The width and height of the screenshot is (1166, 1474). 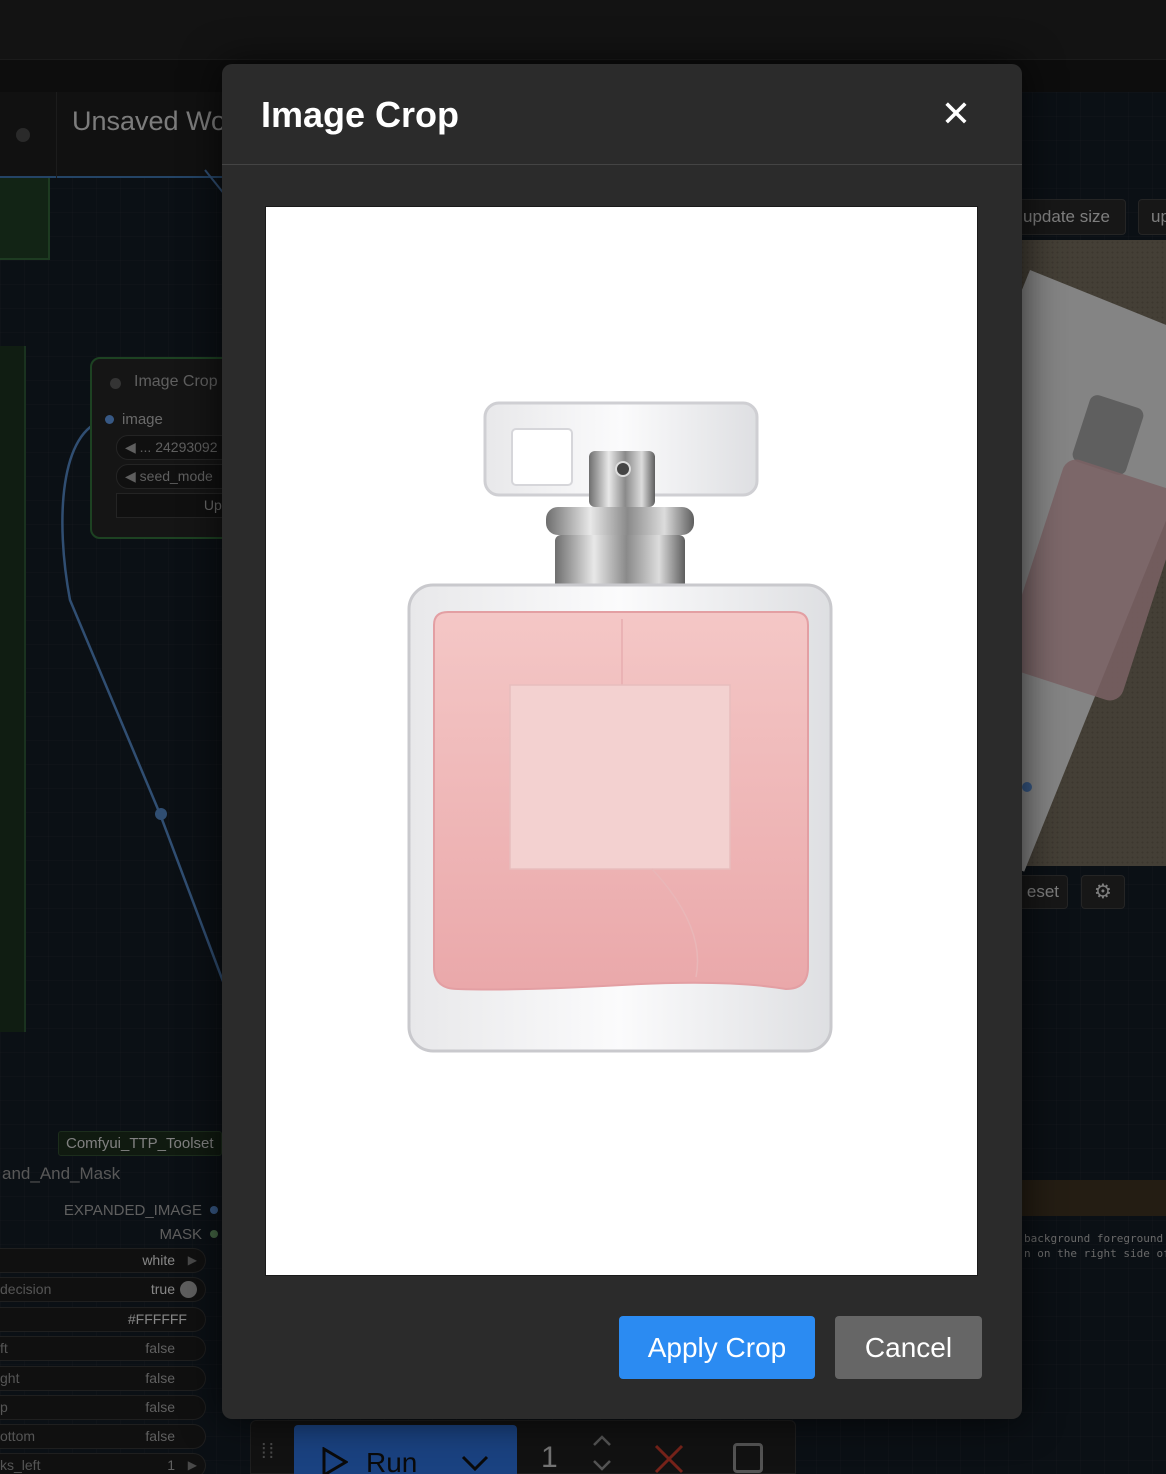 What do you see at coordinates (956, 114) in the screenshot?
I see `close-icon: ✕` at bounding box center [956, 114].